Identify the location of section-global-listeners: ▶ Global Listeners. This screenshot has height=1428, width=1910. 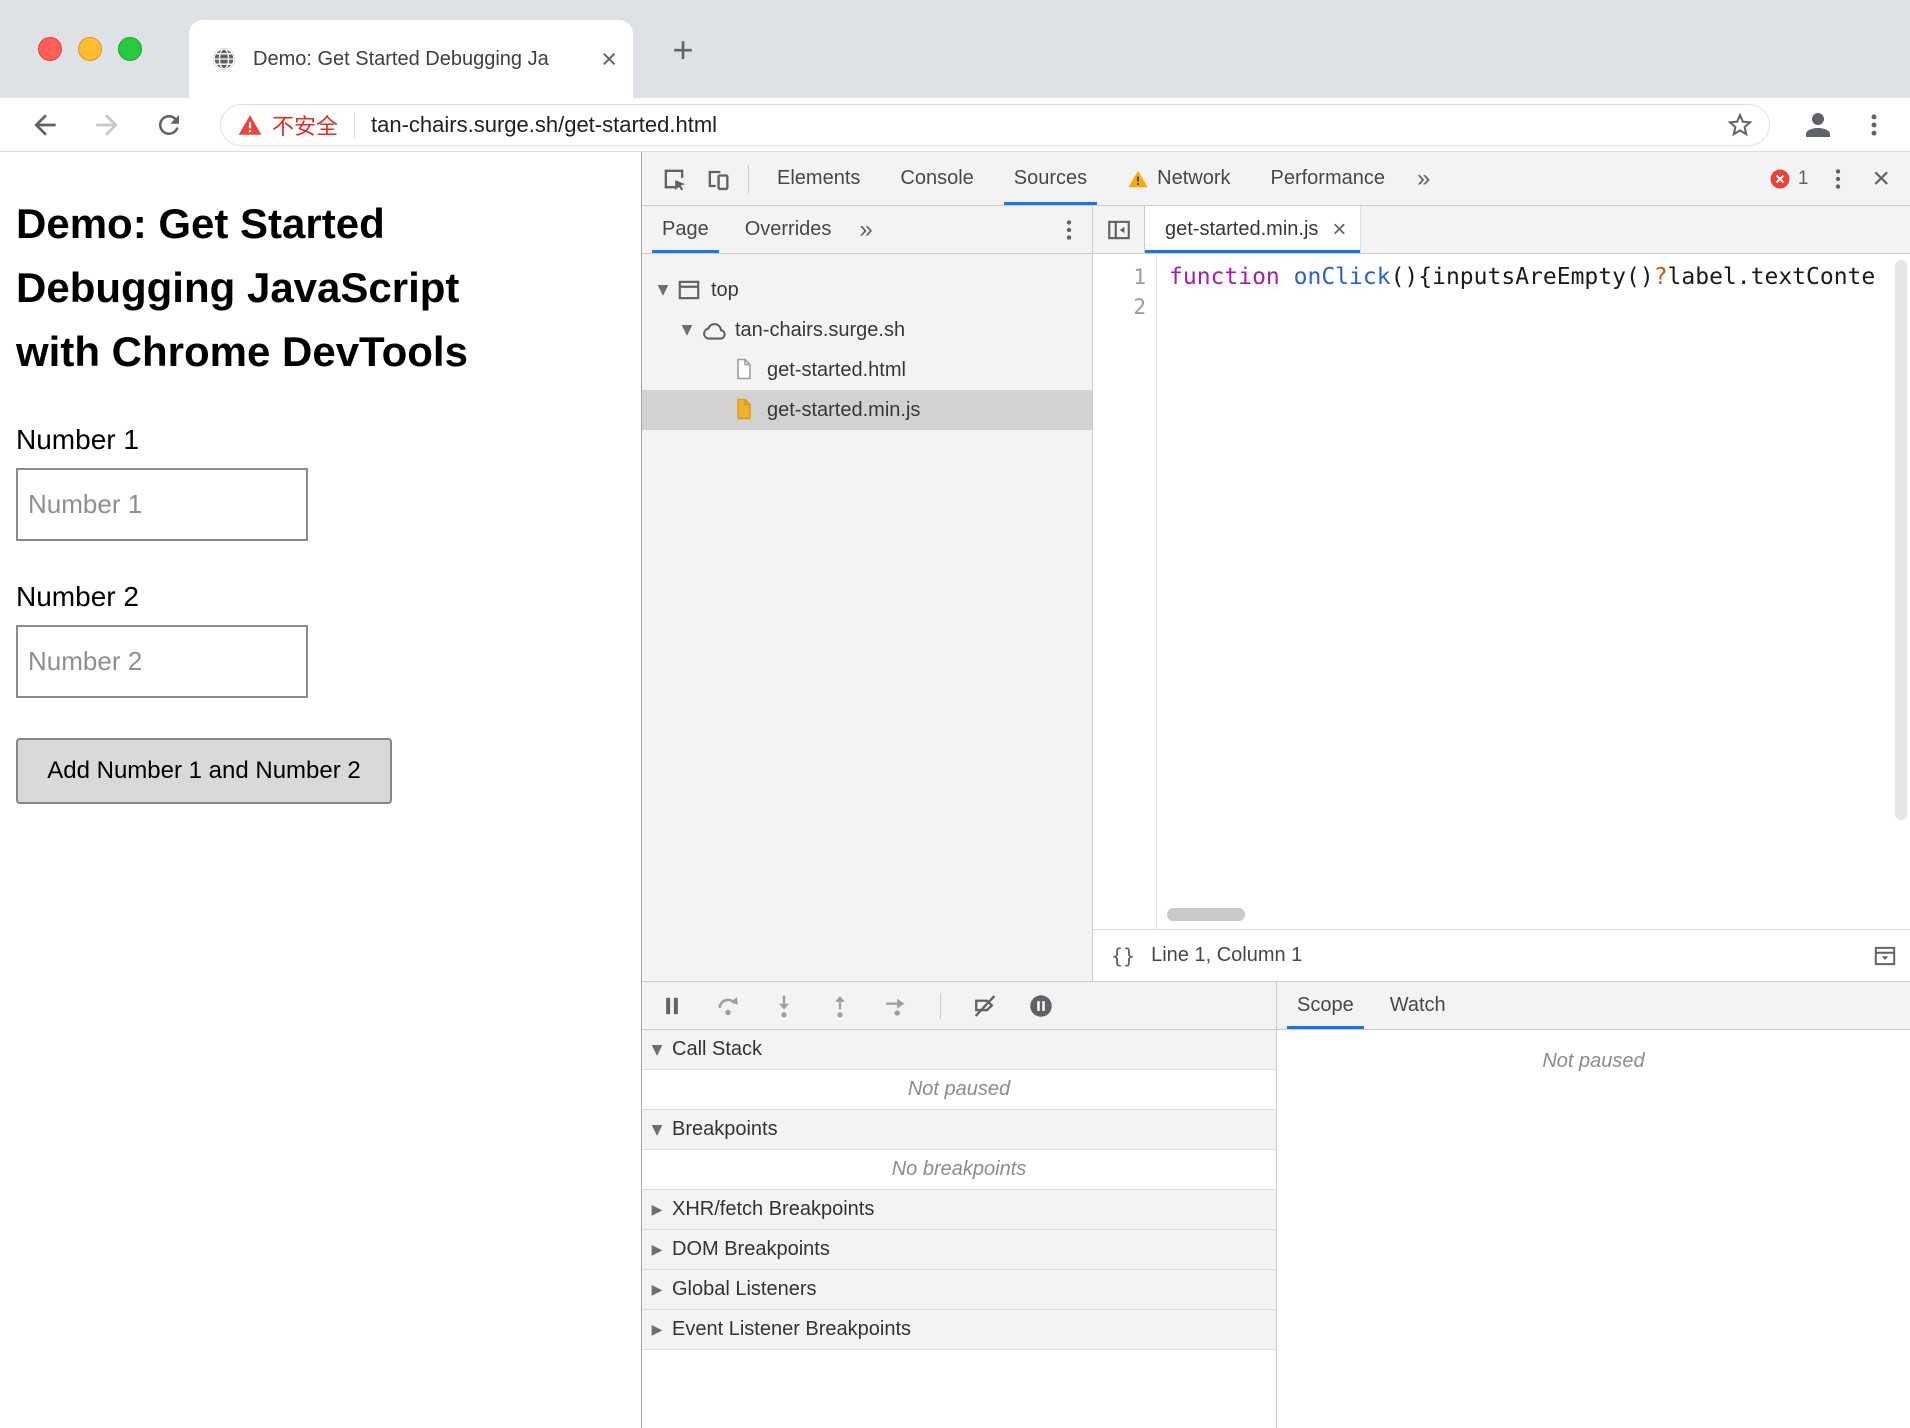
(959, 1290).